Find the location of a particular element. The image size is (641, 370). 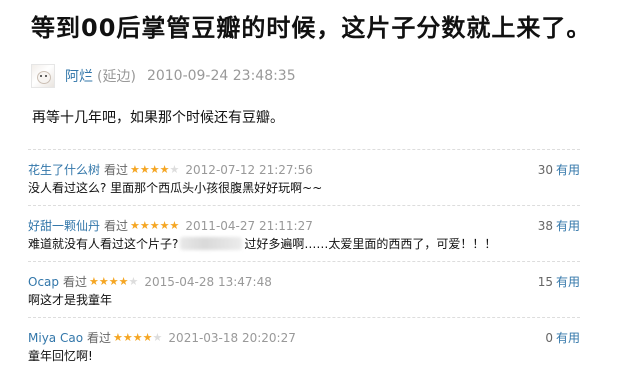

useful-vote: 15 有用 is located at coordinates (559, 281).